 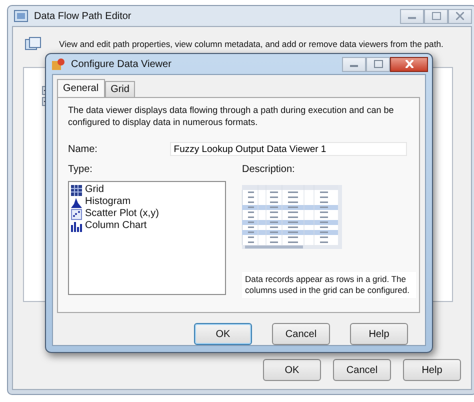 What do you see at coordinates (81, 169) in the screenshot?
I see `type-label: Type:` at bounding box center [81, 169].